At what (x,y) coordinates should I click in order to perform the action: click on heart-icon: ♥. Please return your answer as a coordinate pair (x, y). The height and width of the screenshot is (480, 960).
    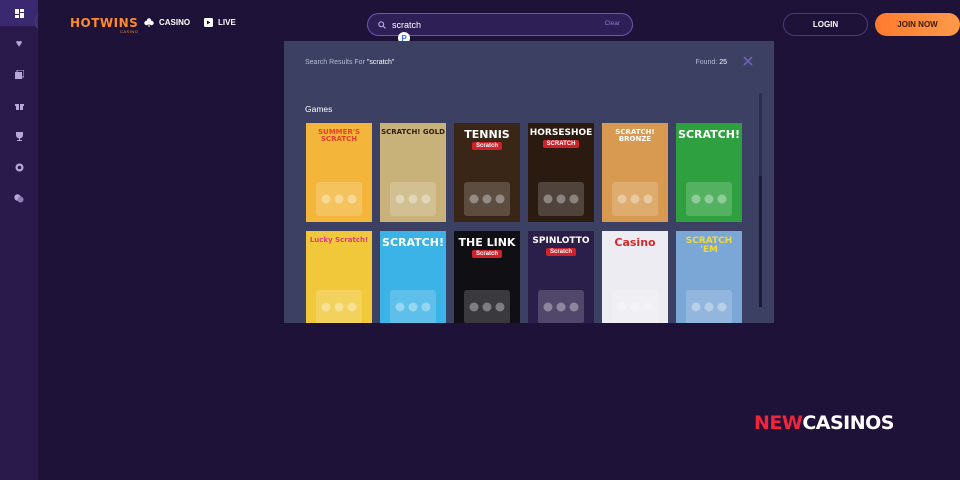
    Looking at the image, I should click on (19, 43).